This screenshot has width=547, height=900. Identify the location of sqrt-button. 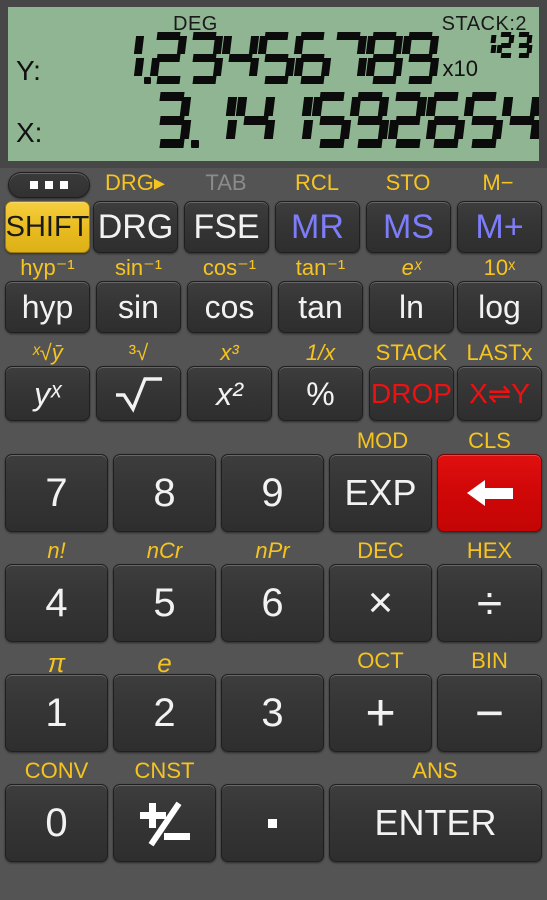
(138, 393).